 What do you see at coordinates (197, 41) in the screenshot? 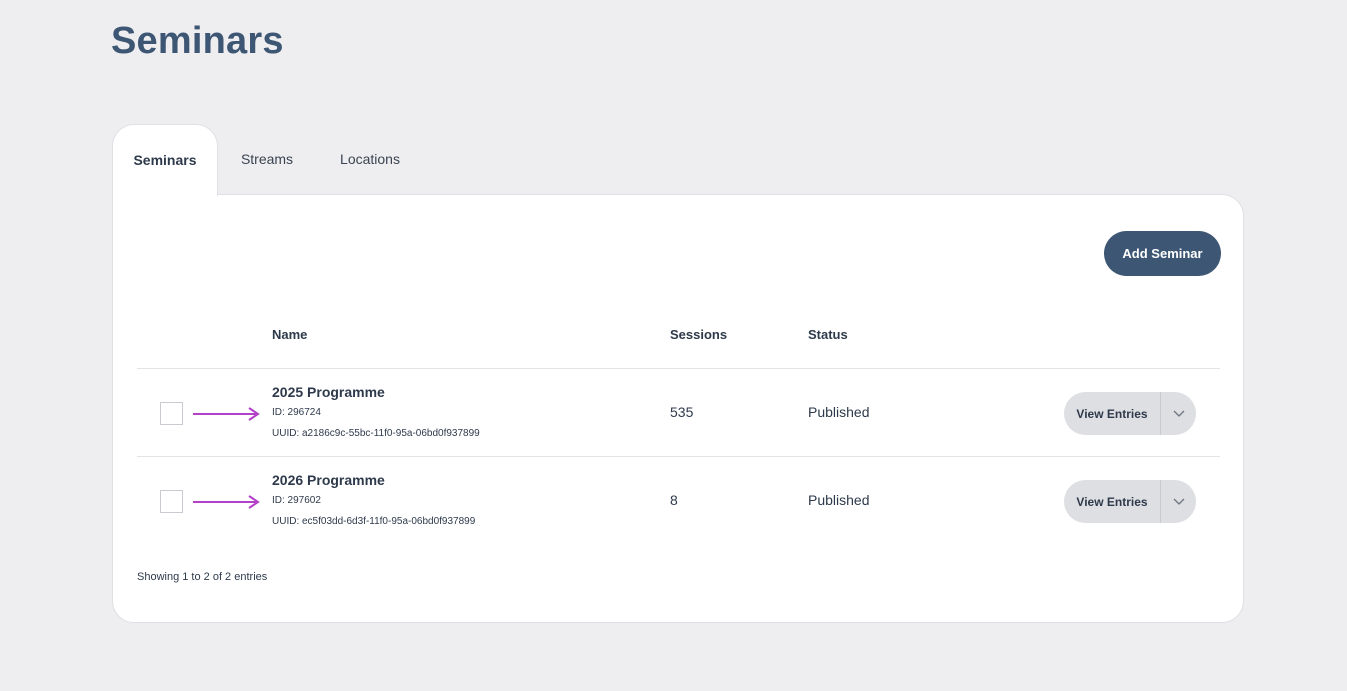
I see `page-title: Seminars` at bounding box center [197, 41].